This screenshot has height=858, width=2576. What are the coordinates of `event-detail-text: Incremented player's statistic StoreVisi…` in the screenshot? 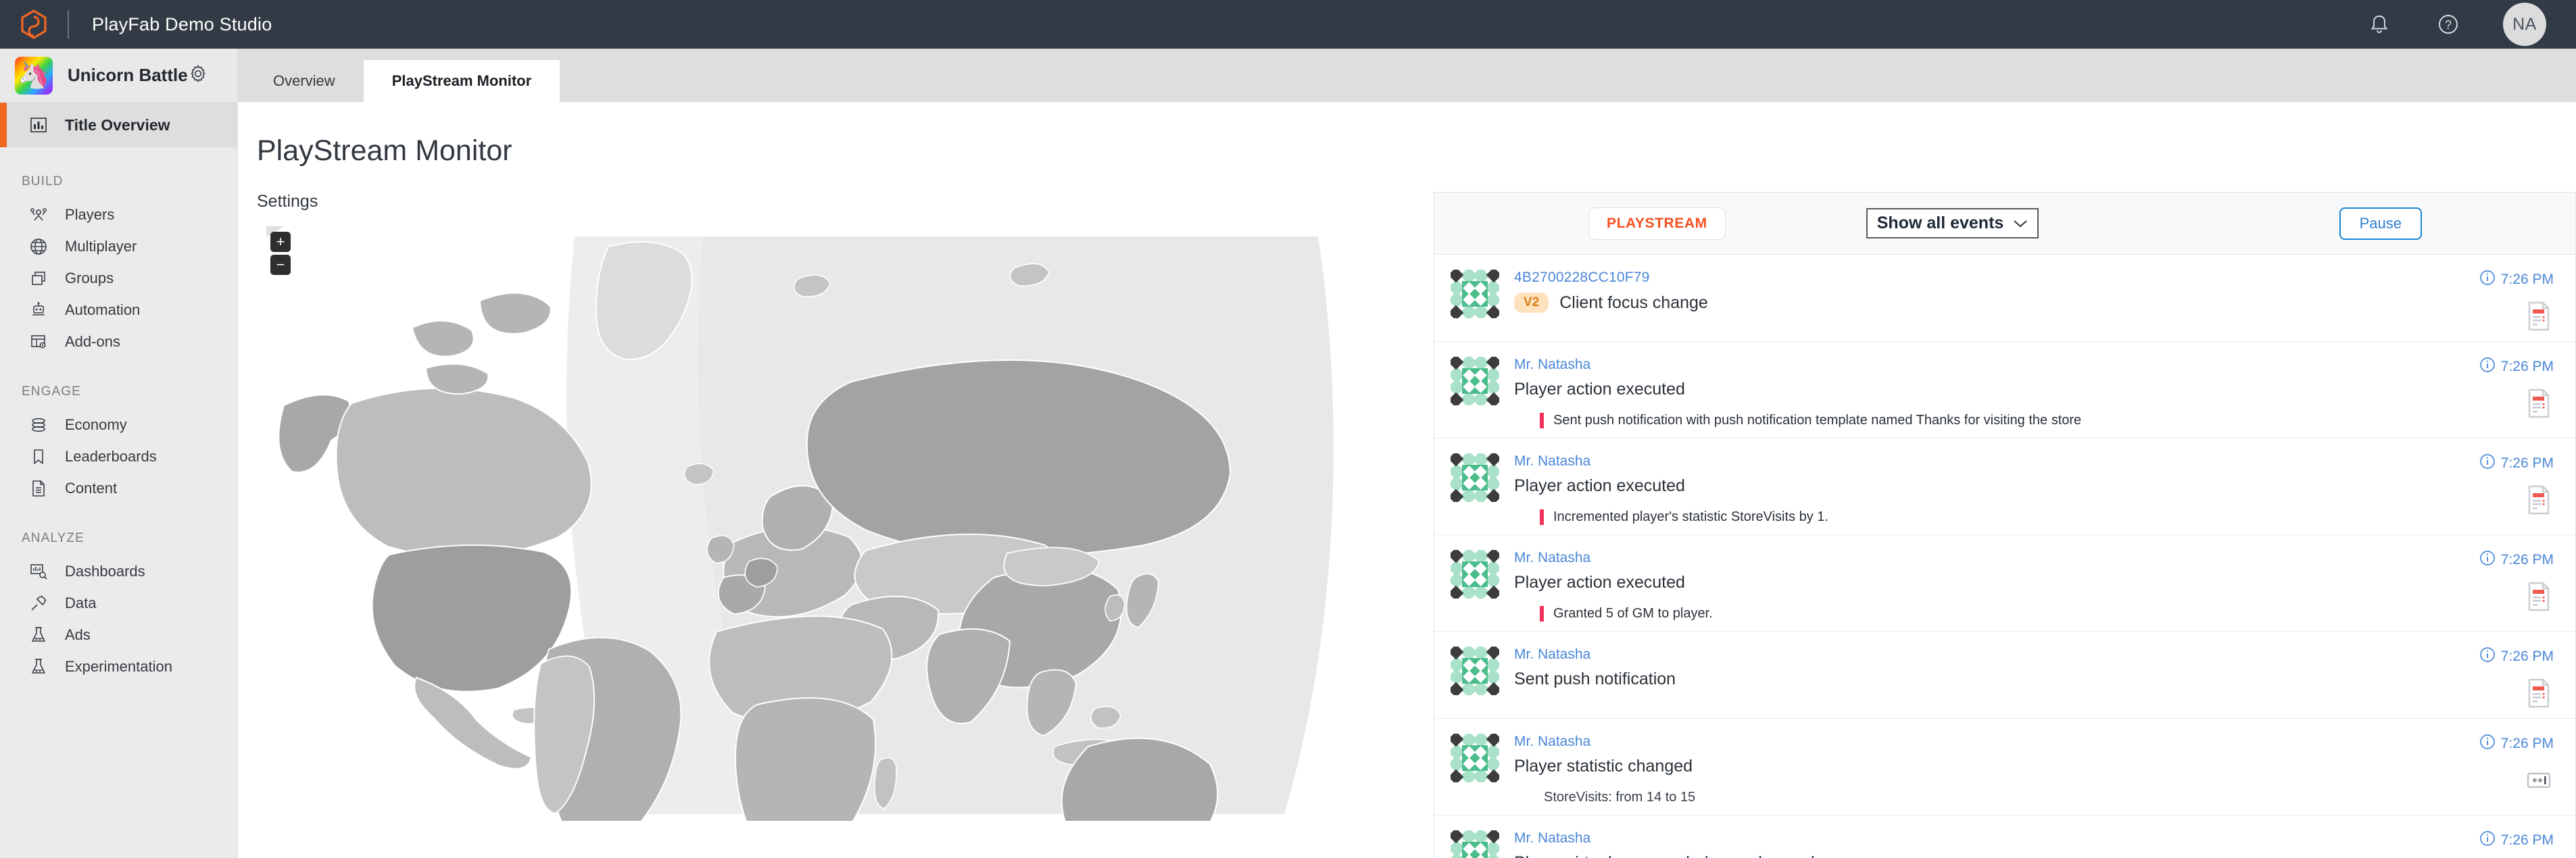 It's located at (1690, 516).